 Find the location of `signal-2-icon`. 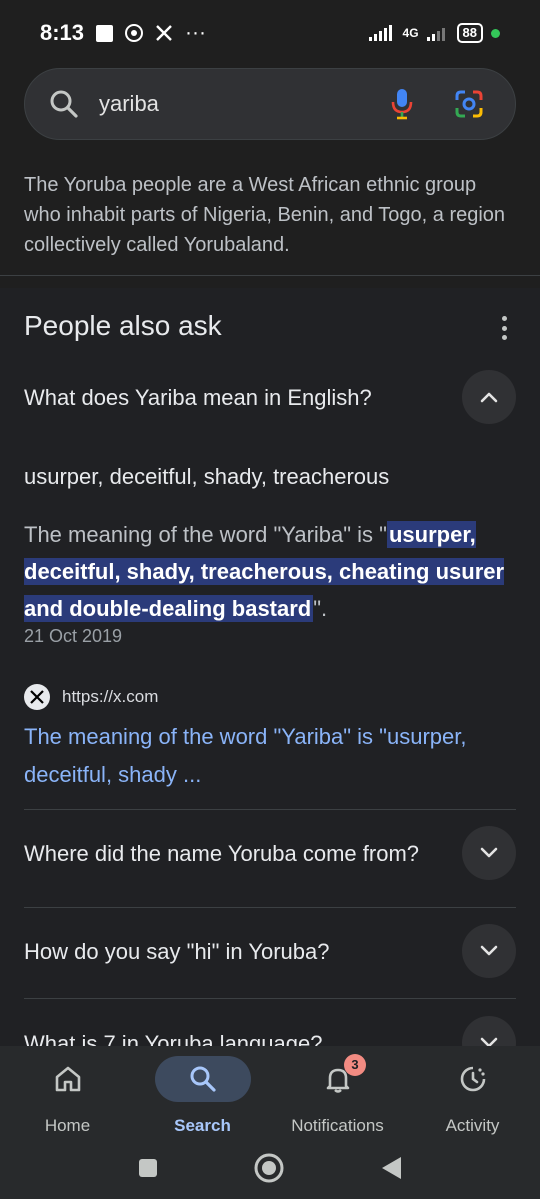

signal-2-icon is located at coordinates (435, 34).